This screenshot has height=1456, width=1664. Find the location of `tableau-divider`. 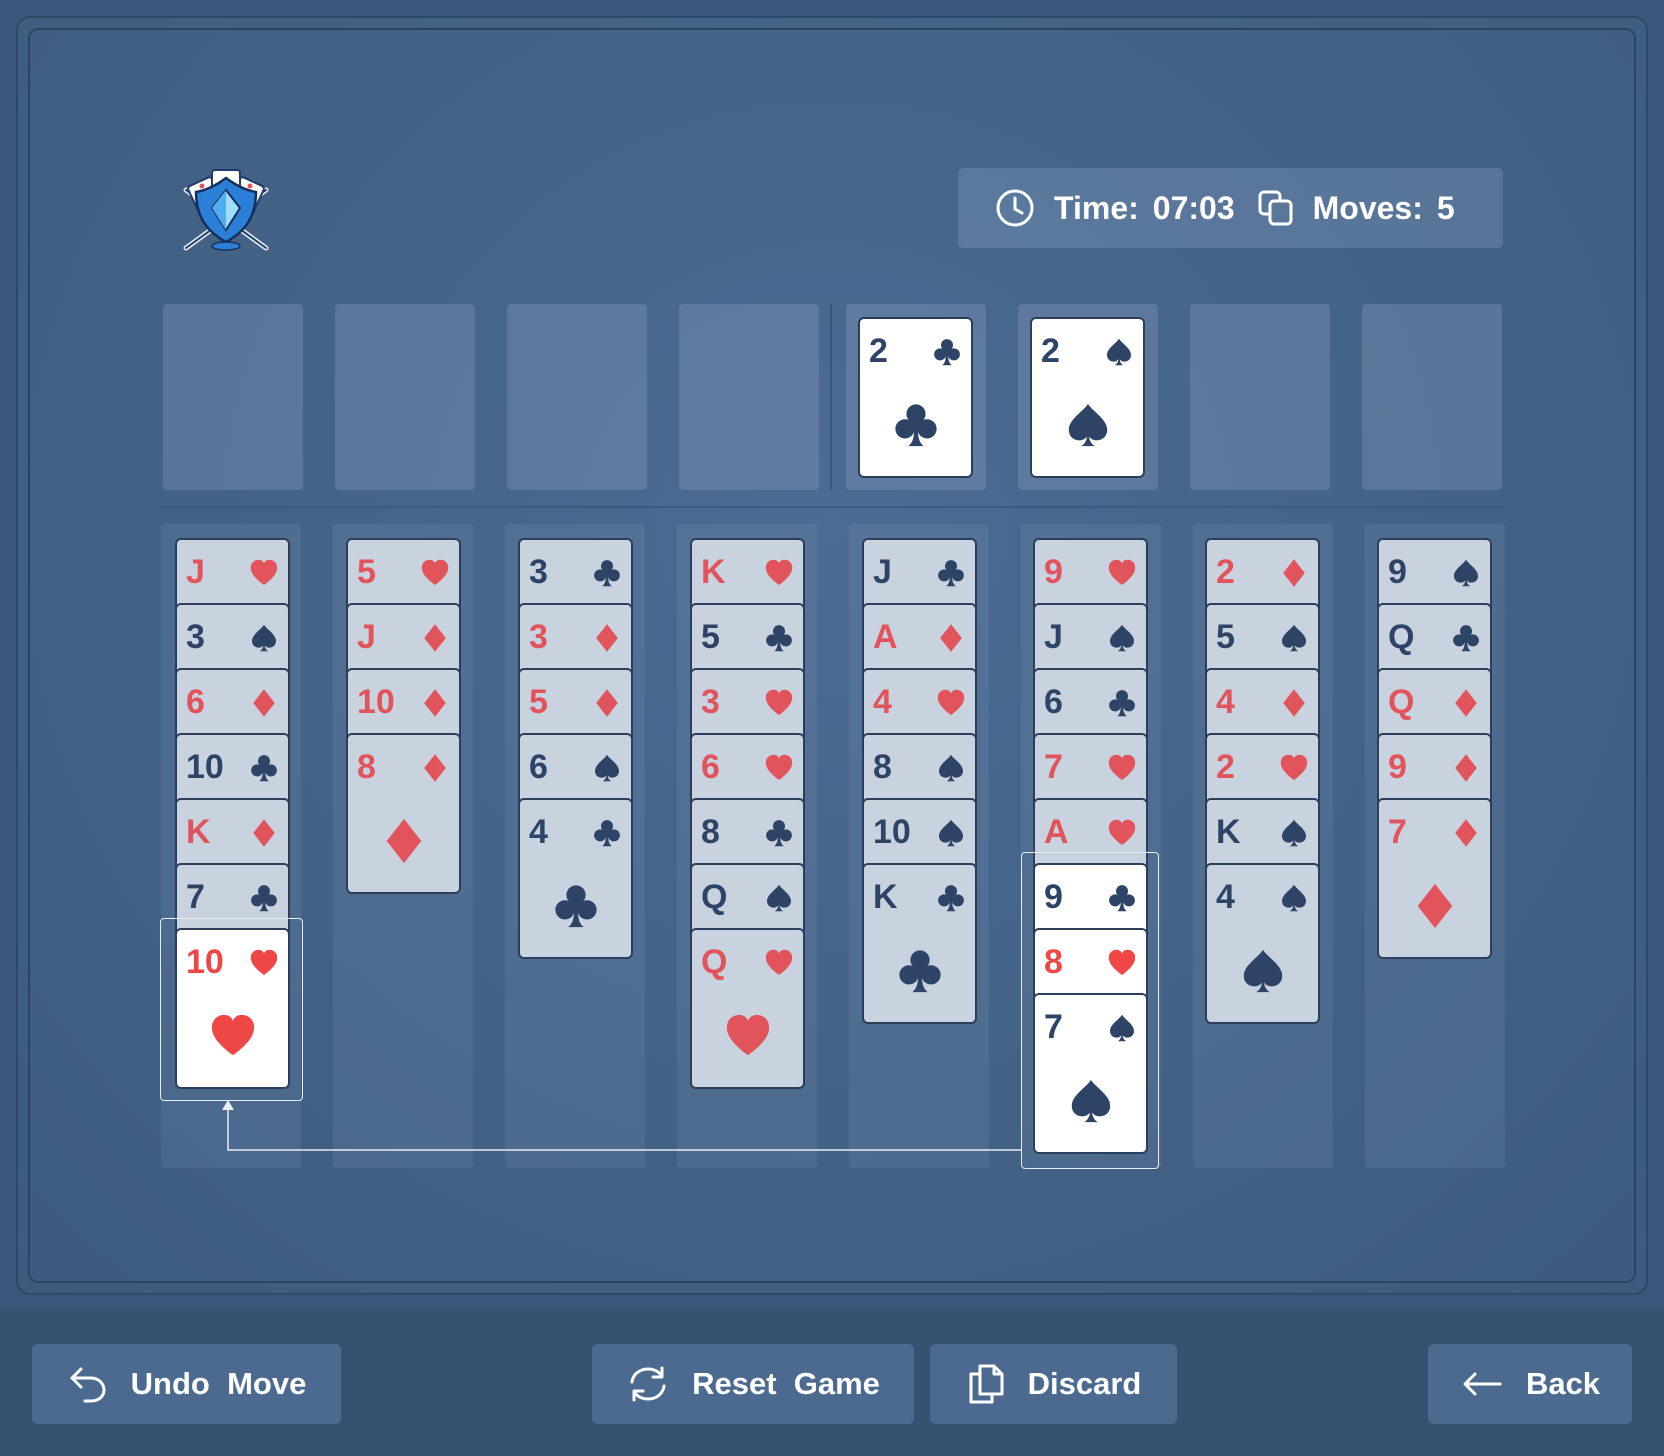

tableau-divider is located at coordinates (832, 507).